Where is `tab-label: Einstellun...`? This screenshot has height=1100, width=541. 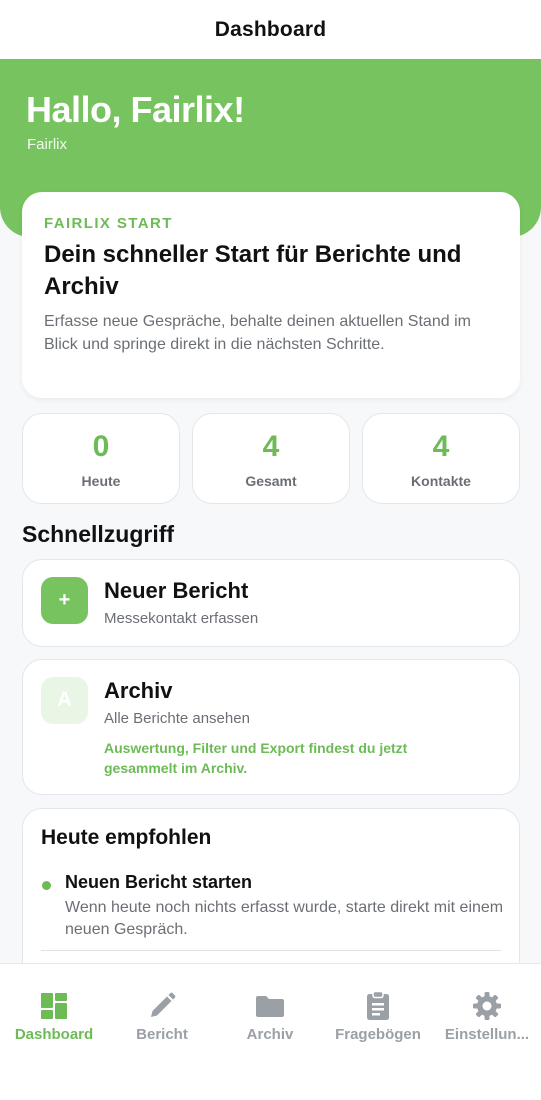 tab-label: Einstellun... is located at coordinates (487, 1034).